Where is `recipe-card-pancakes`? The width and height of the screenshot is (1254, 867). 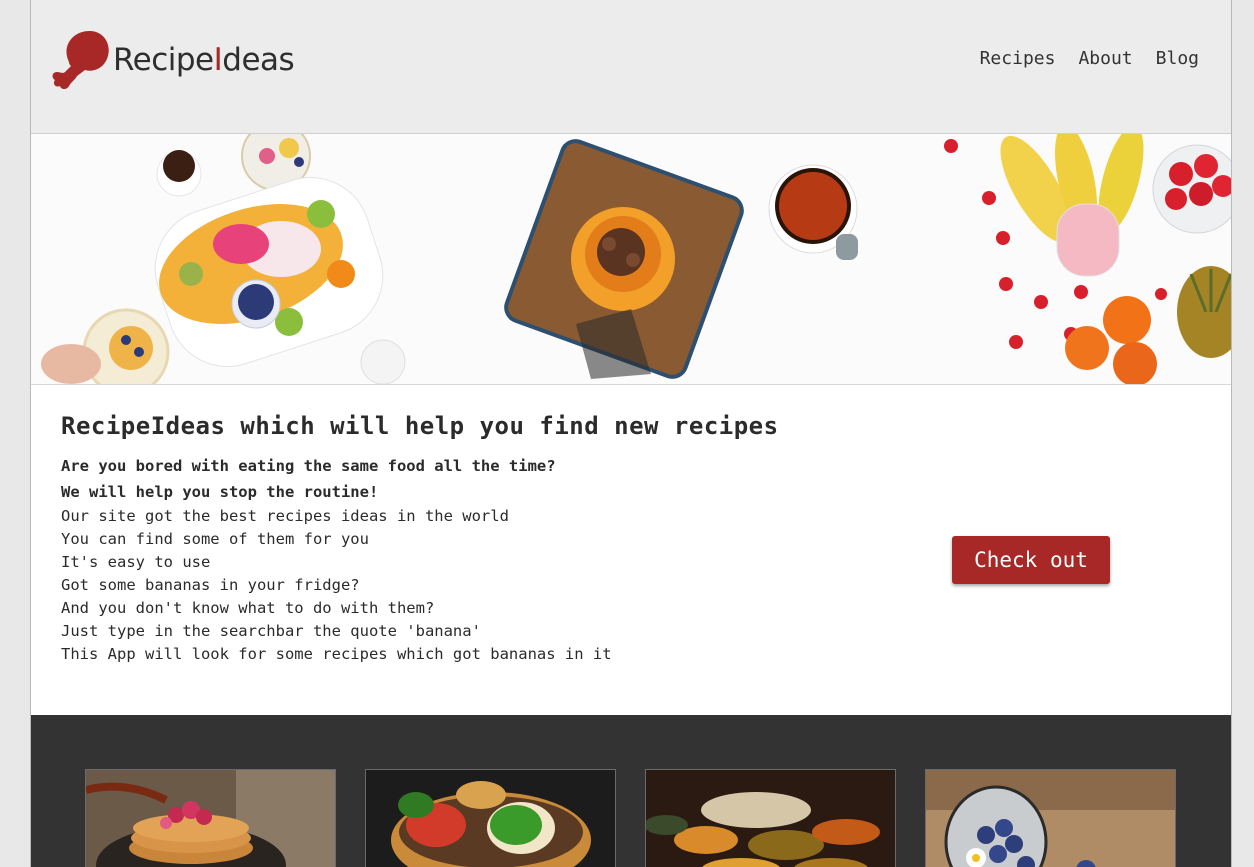 recipe-card-pancakes is located at coordinates (210, 818).